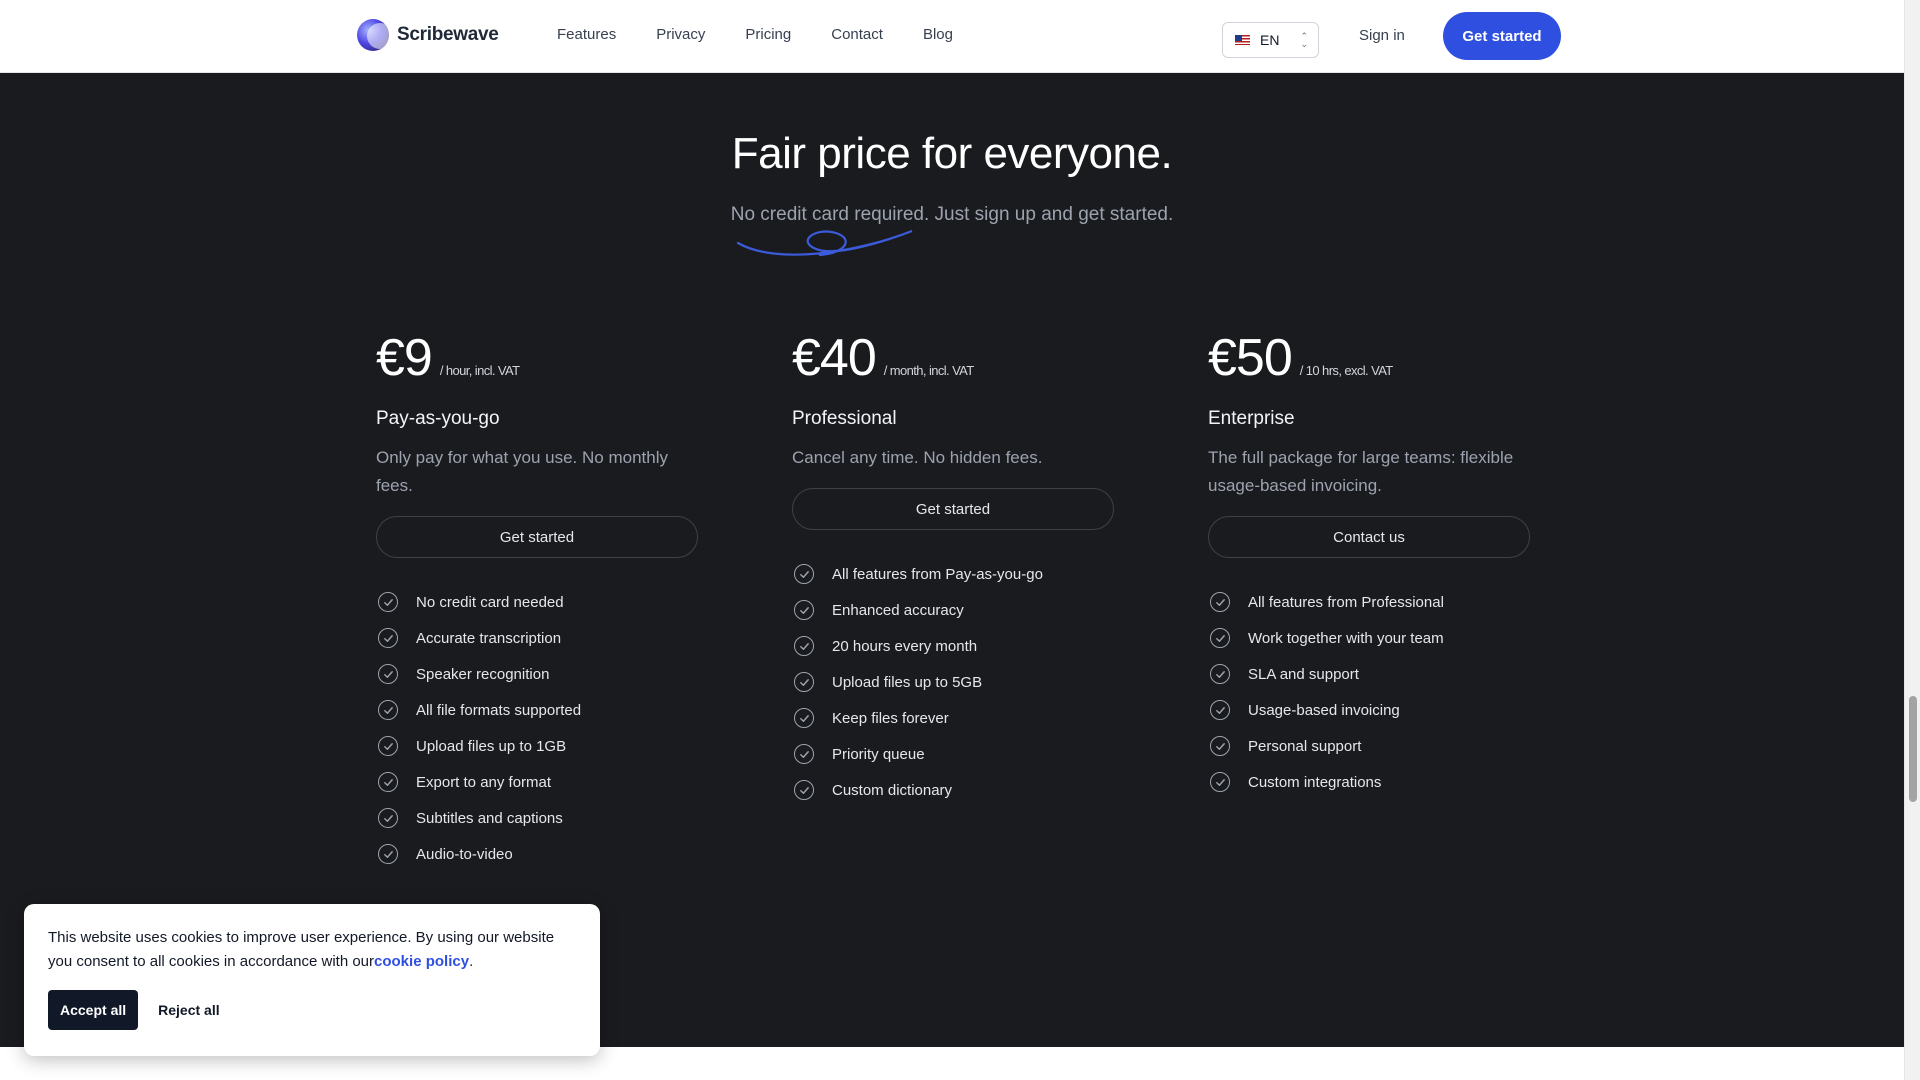 This screenshot has height=1080, width=1920. I want to click on plan-name: Professional, so click(844, 418).